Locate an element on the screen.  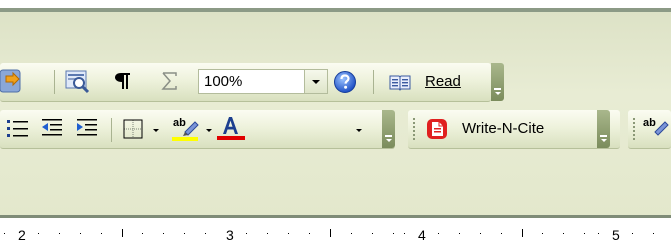
read-icon is located at coordinates (400, 82).